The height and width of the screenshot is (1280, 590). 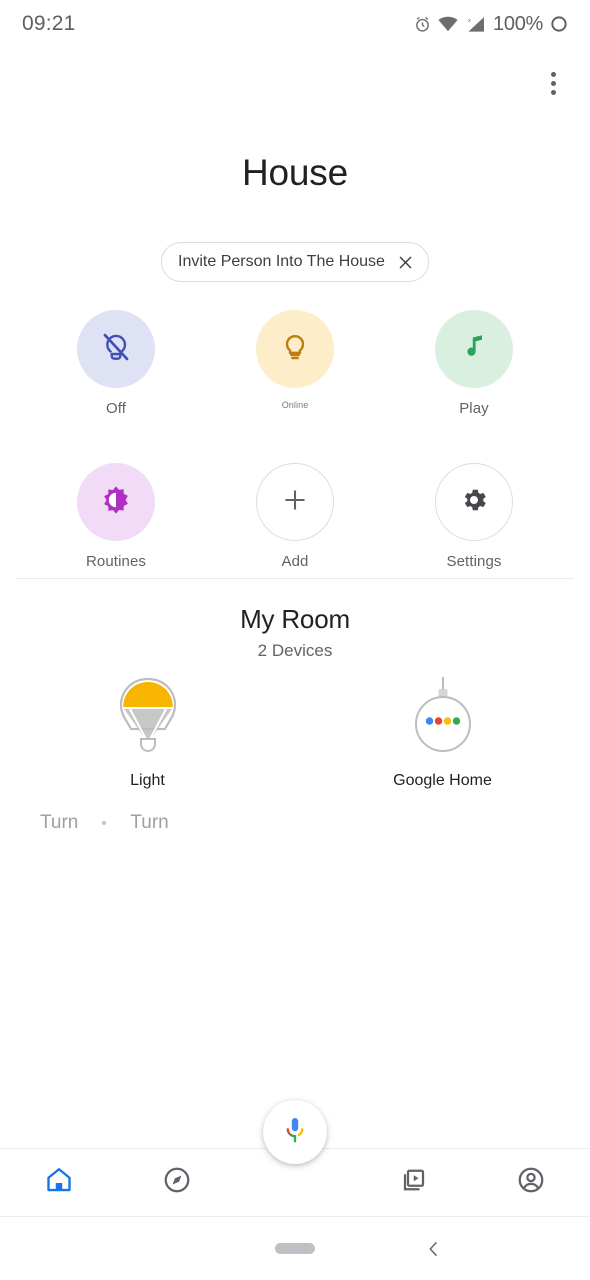 I want to click on plus-icon, so click(x=295, y=502).